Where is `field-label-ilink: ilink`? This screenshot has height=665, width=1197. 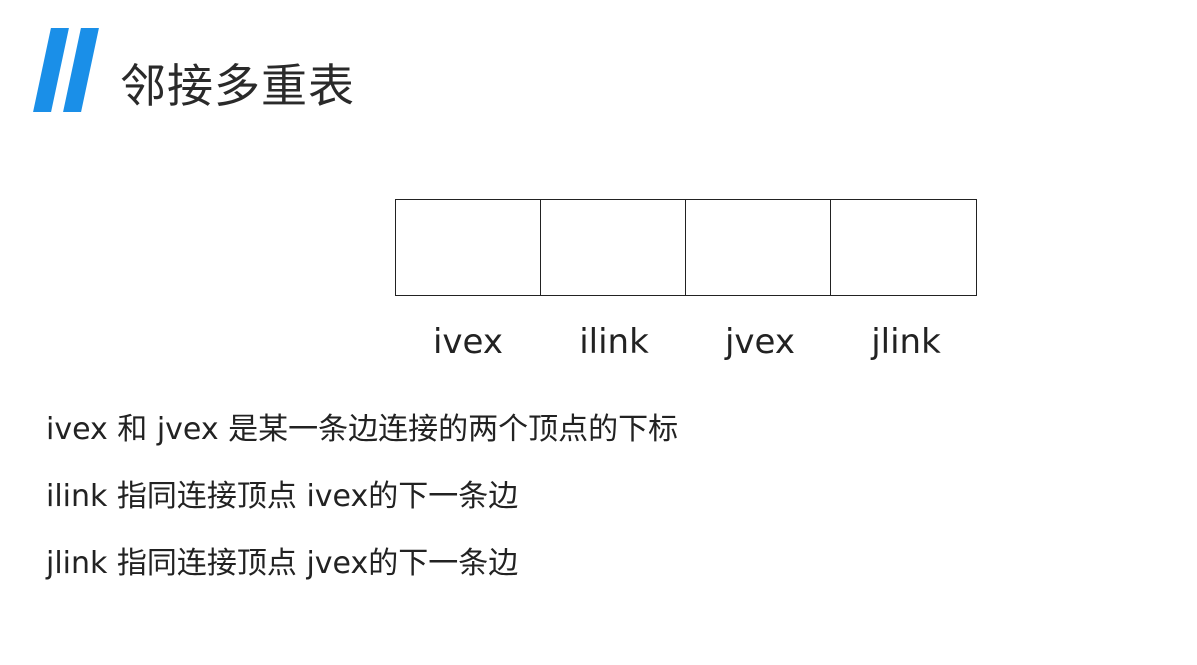
field-label-ilink: ilink is located at coordinates (614, 342).